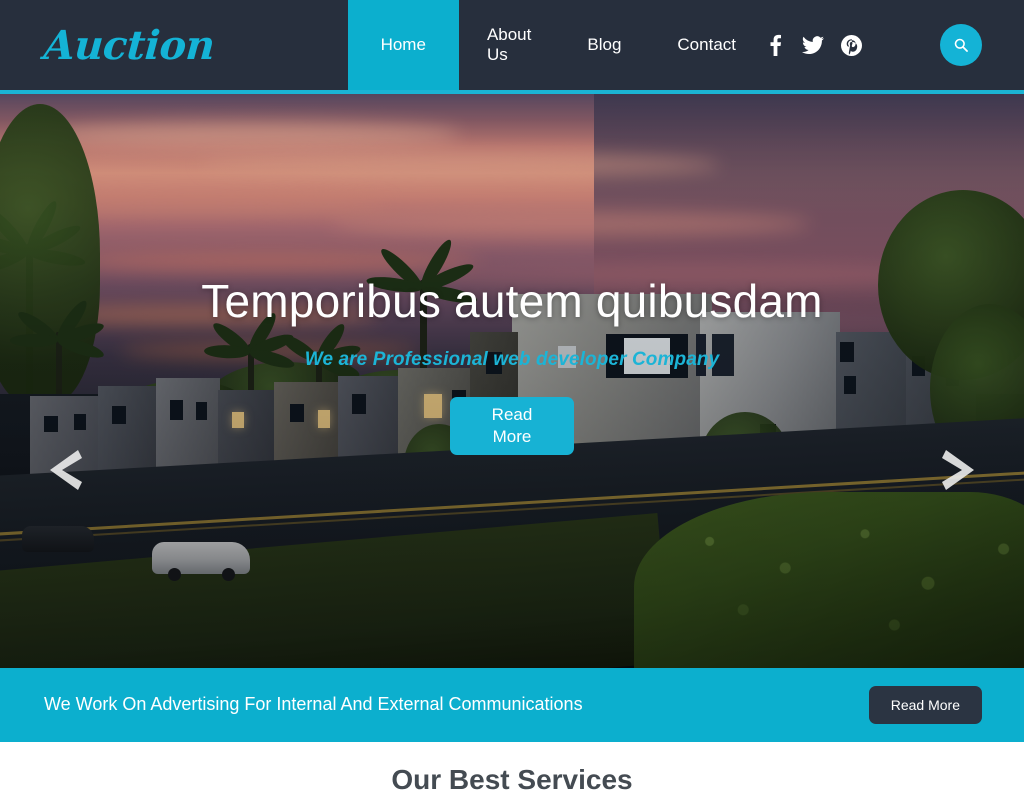  What do you see at coordinates (129, 45) in the screenshot?
I see `site-logo: Auction` at bounding box center [129, 45].